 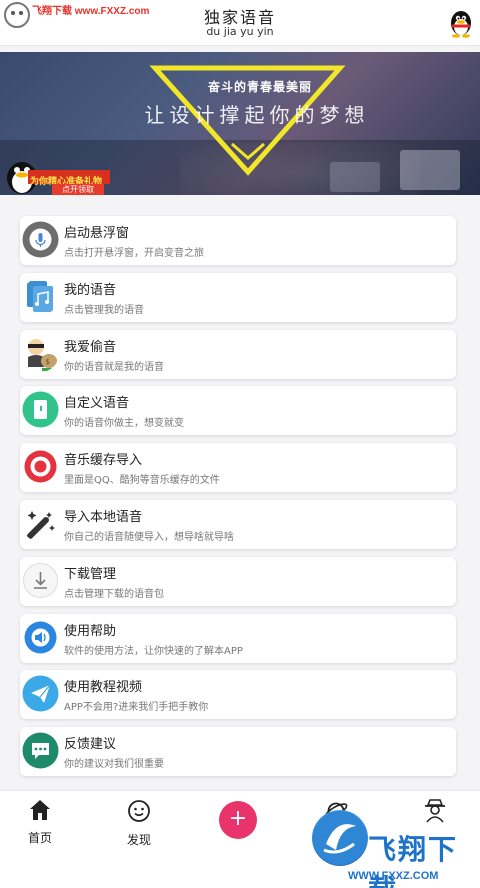 I want to click on item-title: 反馈建议, so click(x=90, y=745).